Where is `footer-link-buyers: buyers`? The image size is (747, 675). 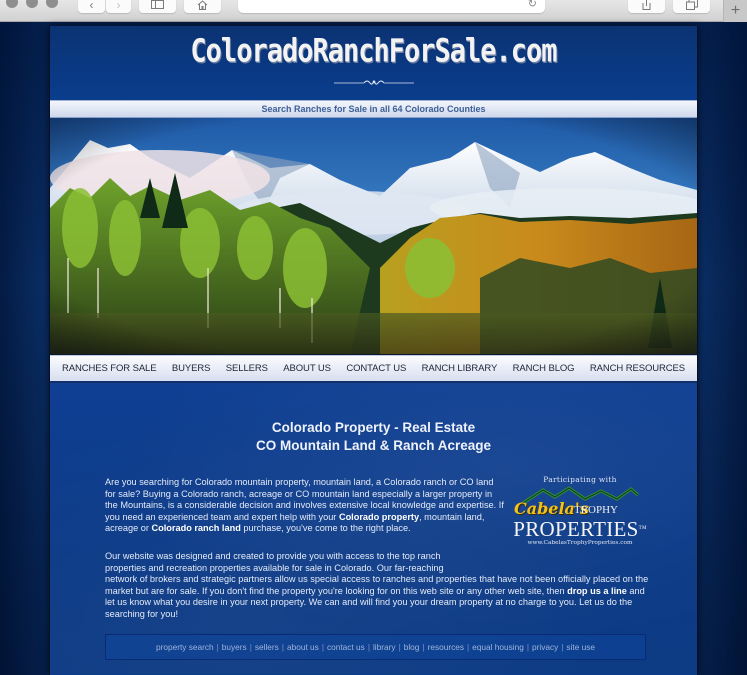 footer-link-buyers: buyers is located at coordinates (234, 647).